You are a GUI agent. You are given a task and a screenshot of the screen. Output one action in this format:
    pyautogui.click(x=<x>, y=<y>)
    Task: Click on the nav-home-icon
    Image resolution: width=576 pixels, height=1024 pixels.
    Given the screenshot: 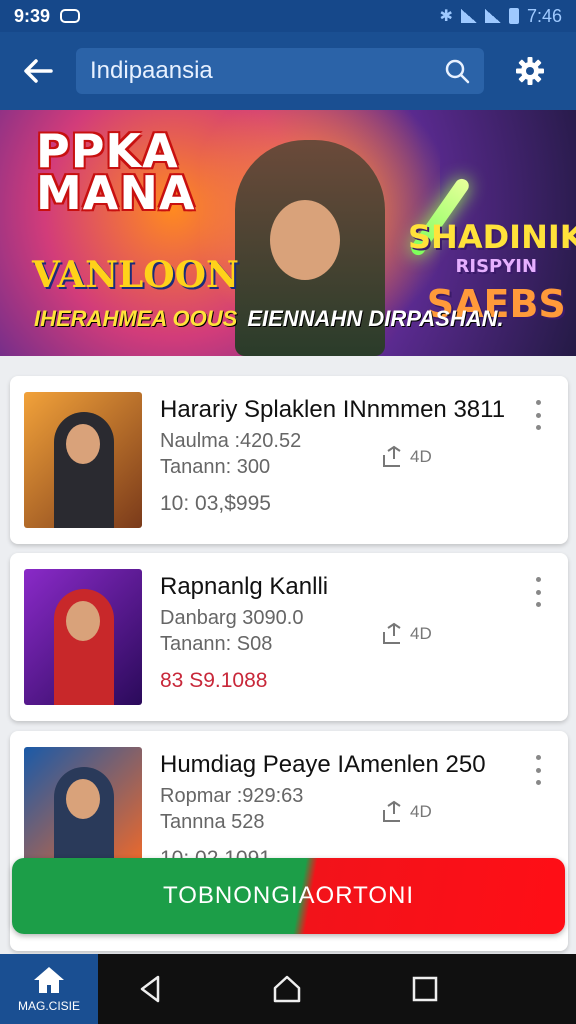 What is the action you would take?
    pyautogui.click(x=287, y=989)
    